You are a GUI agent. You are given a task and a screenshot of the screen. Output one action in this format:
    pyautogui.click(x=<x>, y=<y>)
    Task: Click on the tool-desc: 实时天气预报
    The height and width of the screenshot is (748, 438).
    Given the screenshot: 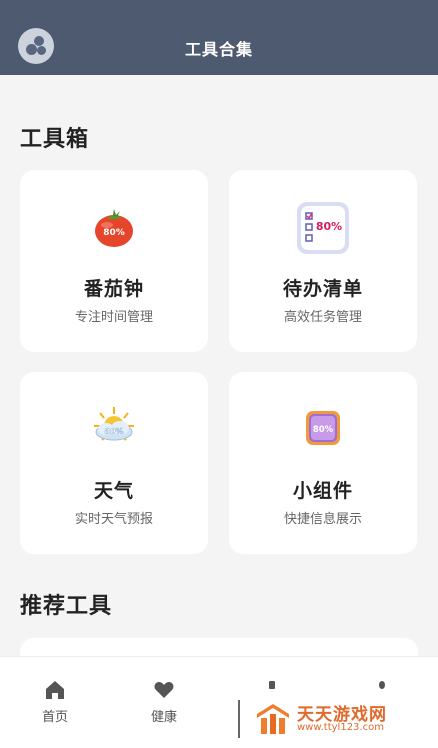 What is the action you would take?
    pyautogui.click(x=113, y=519)
    